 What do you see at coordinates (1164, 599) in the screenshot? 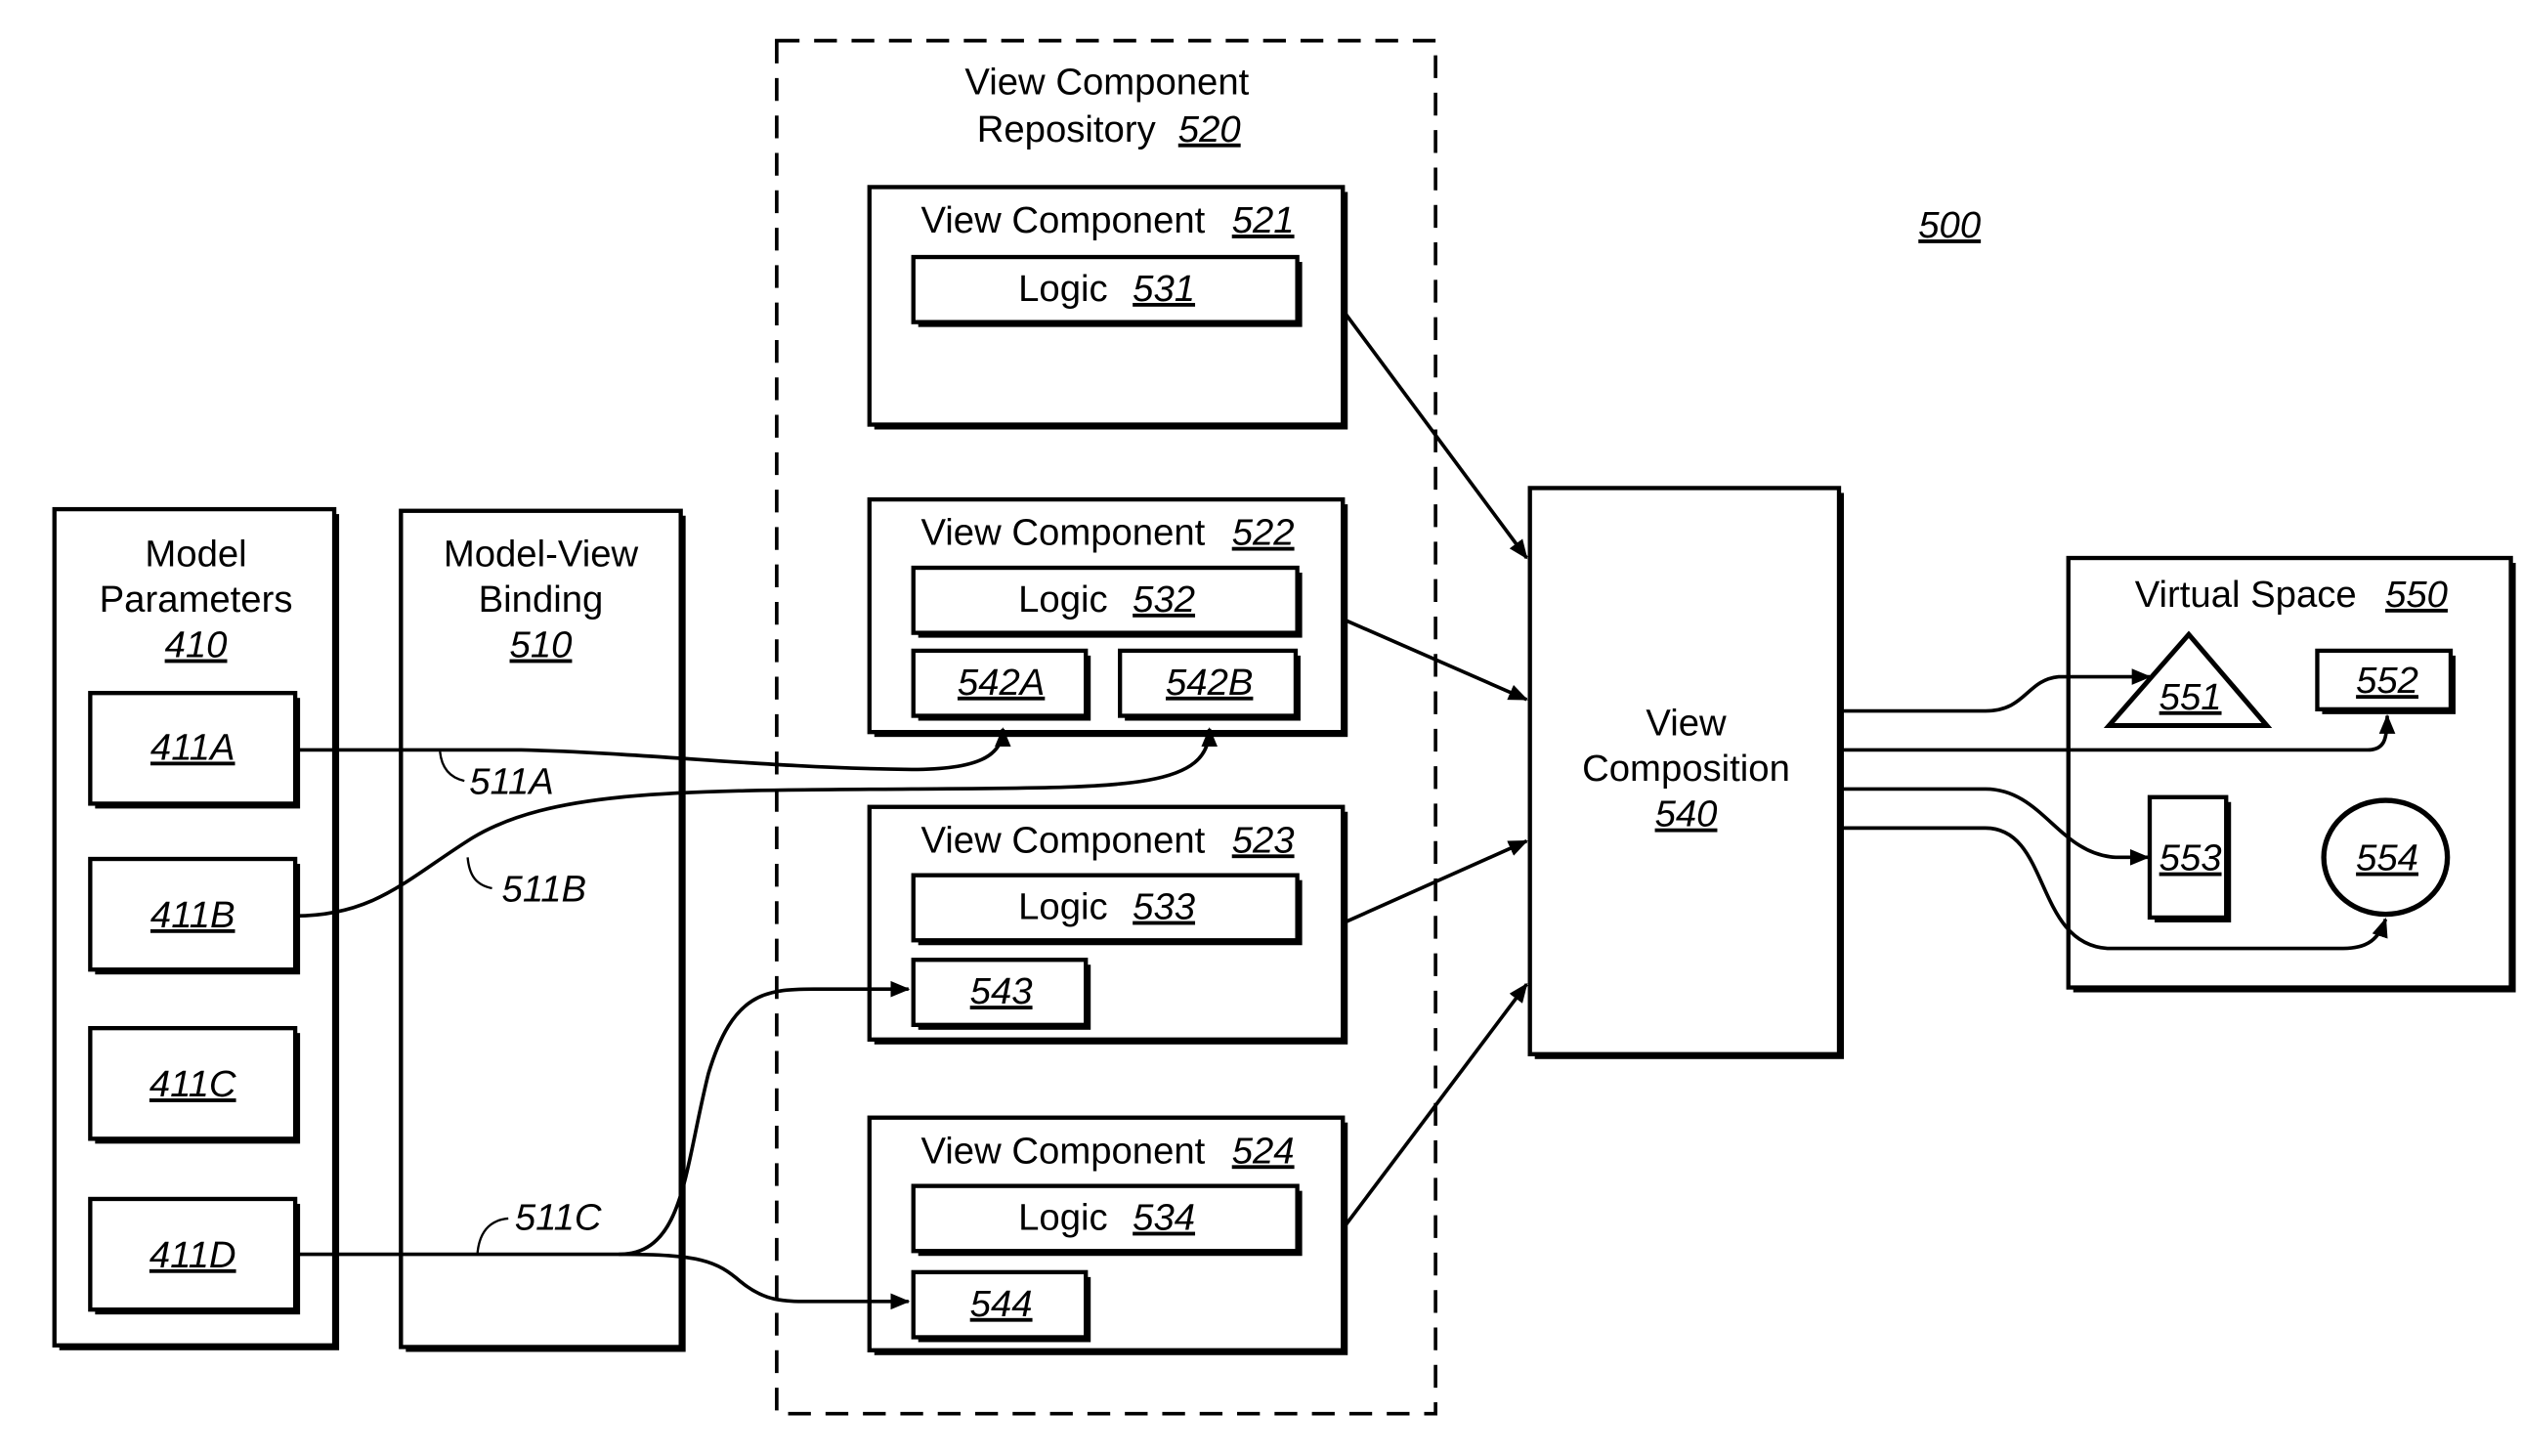
I see `logic-ref: 532` at bounding box center [1164, 599].